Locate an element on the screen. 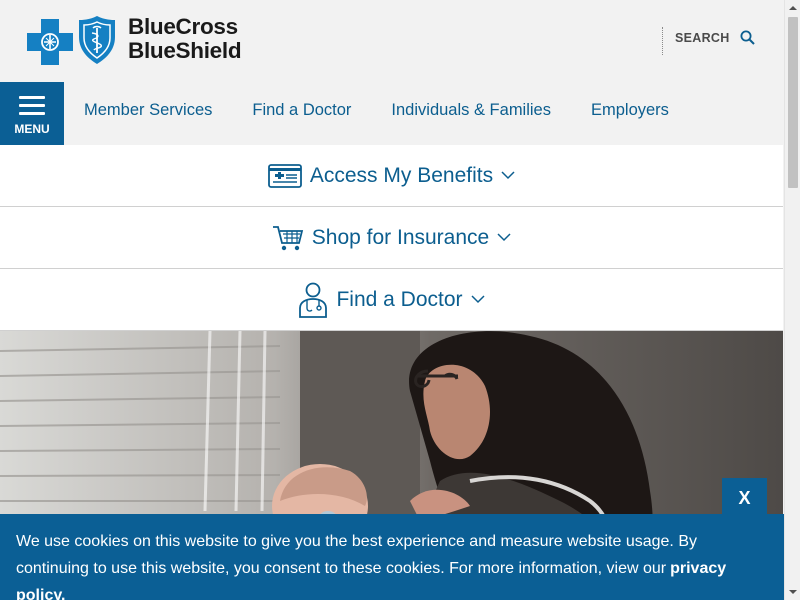  brand-wordmark: BlueCross BlueShield is located at coordinates (185, 38).